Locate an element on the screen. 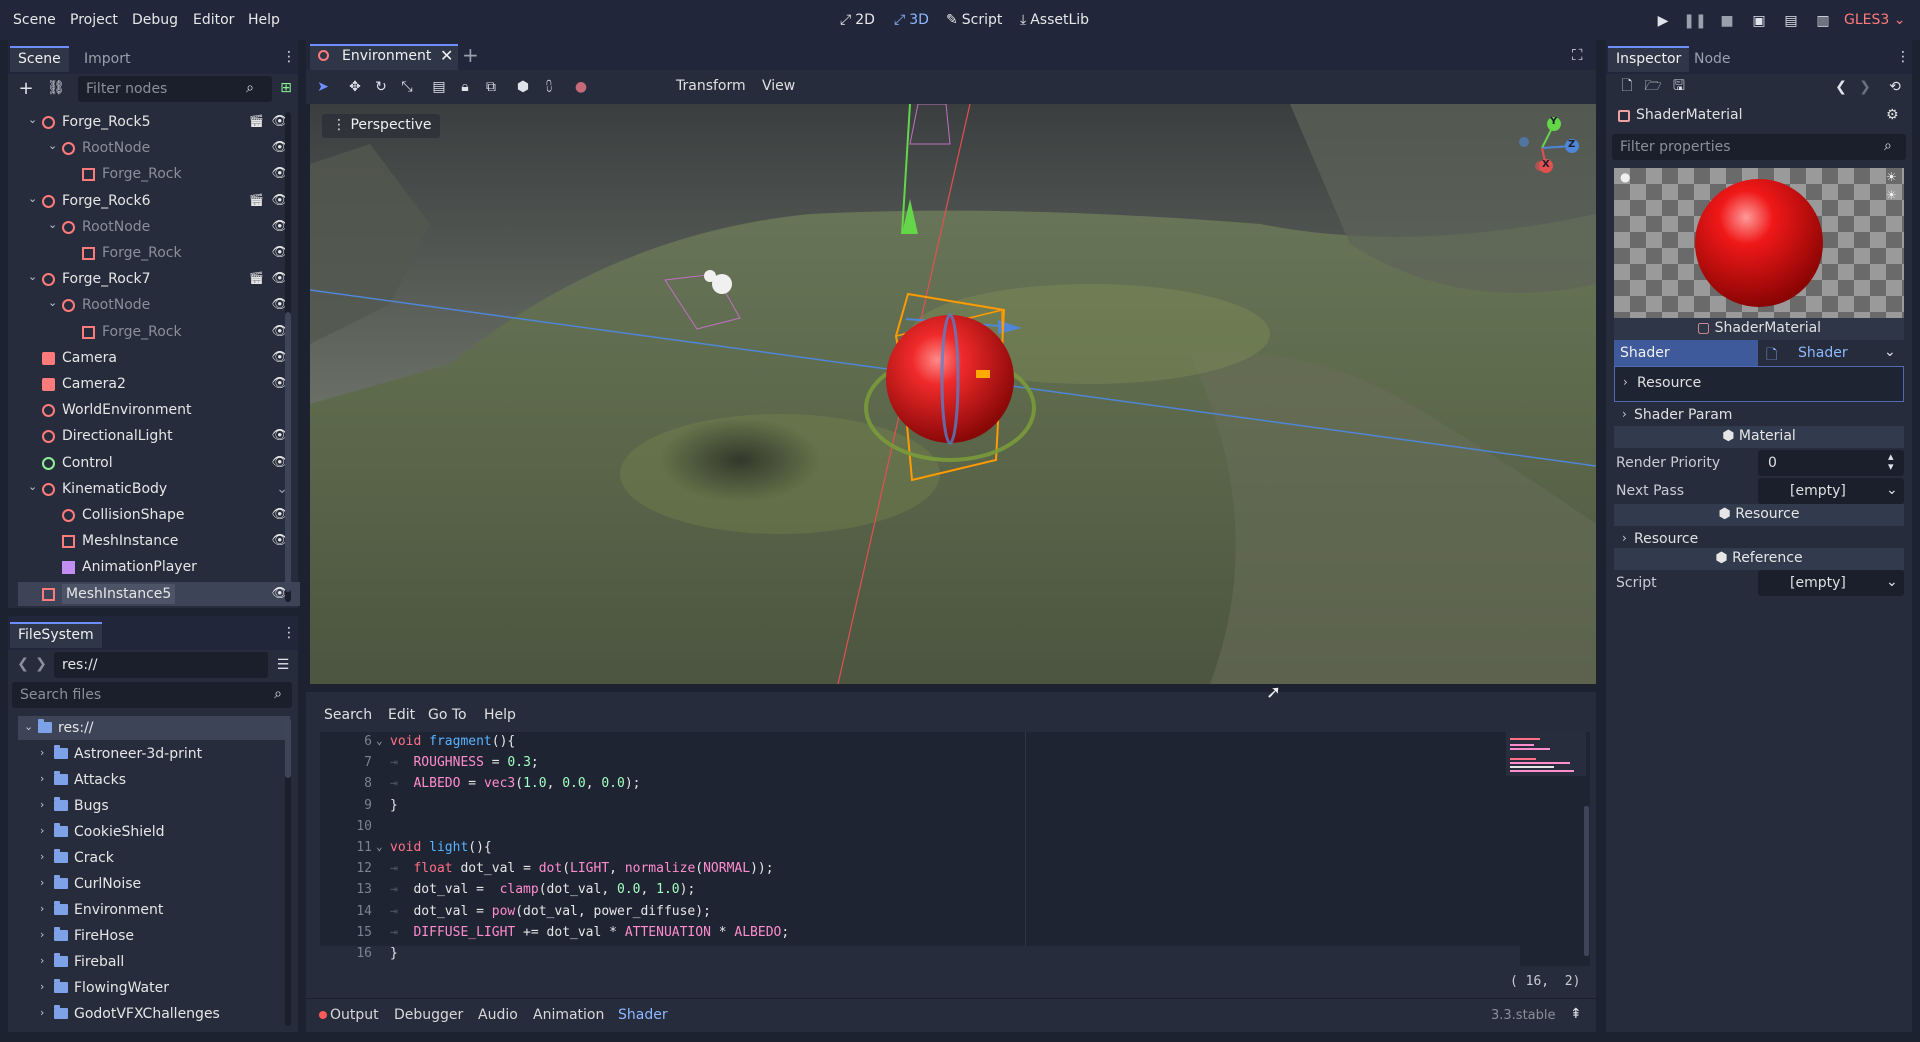 Image resolution: width=1920 pixels, height=1042 pixels. scene-tree-scrollbar is located at coordinates (288, 357).